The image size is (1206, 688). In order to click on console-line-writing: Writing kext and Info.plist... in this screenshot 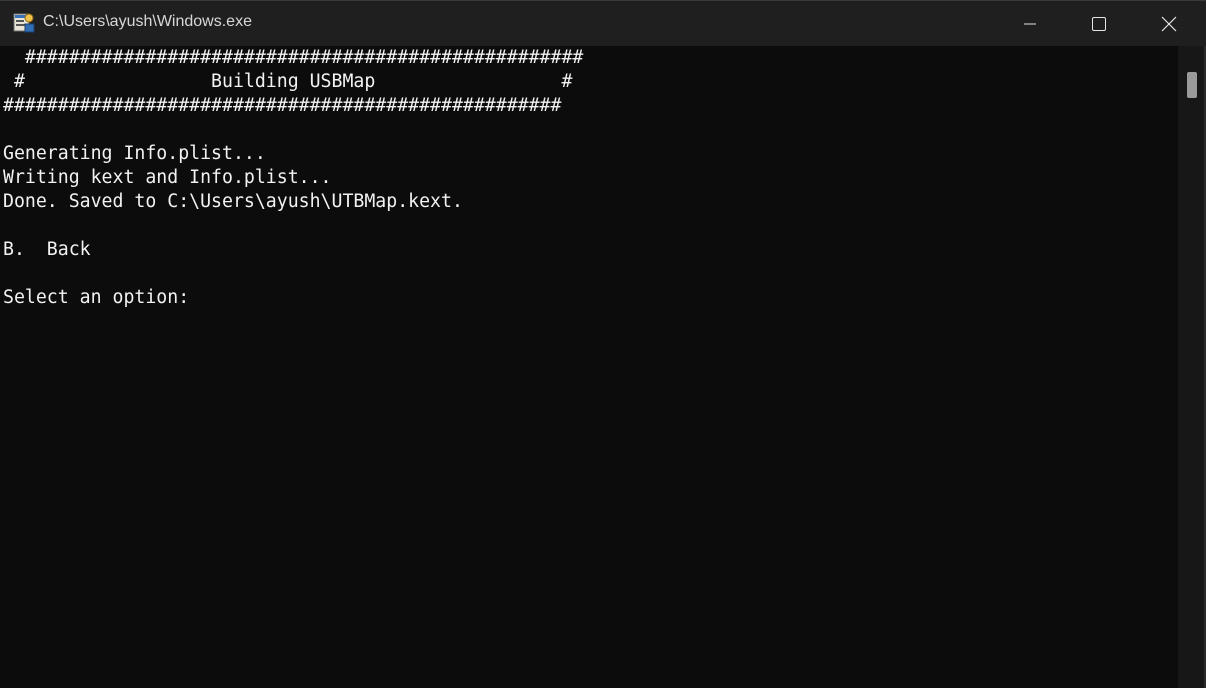, I will do `click(167, 177)`.